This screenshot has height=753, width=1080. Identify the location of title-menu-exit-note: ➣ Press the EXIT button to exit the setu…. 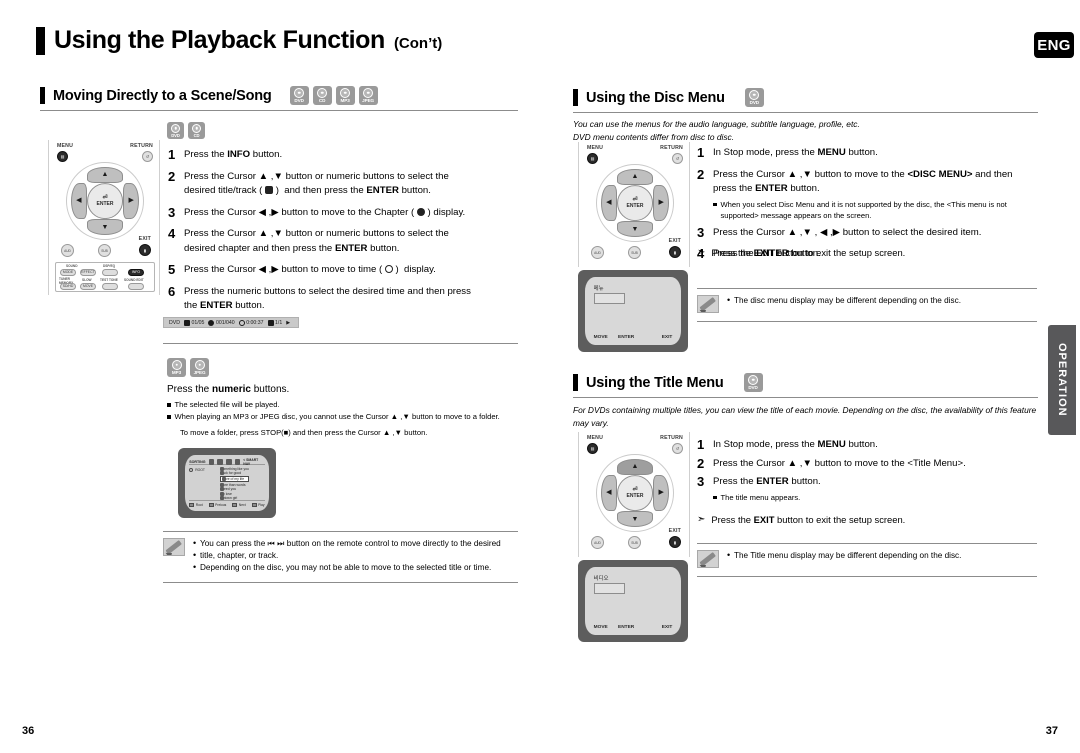
(867, 520).